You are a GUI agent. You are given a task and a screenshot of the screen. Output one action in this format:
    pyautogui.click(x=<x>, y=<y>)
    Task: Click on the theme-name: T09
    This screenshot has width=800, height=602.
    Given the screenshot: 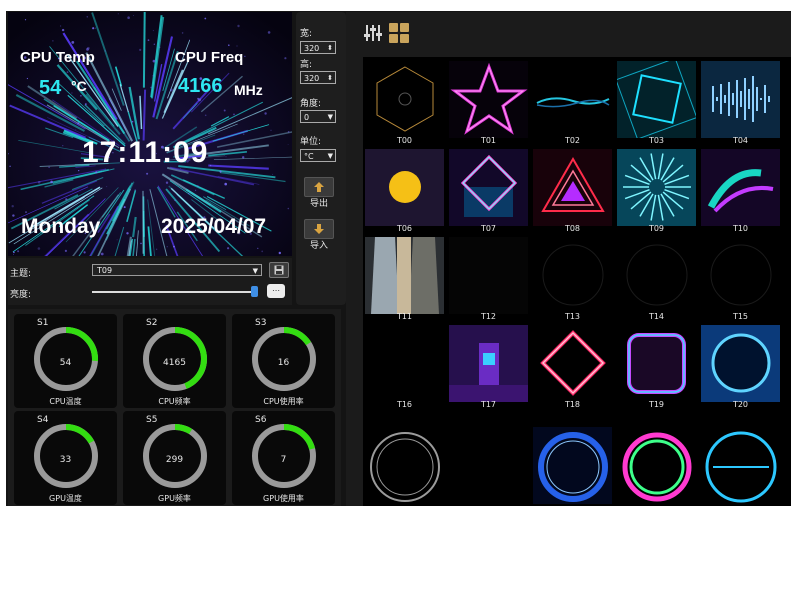 What is the action you would take?
    pyautogui.click(x=656, y=228)
    